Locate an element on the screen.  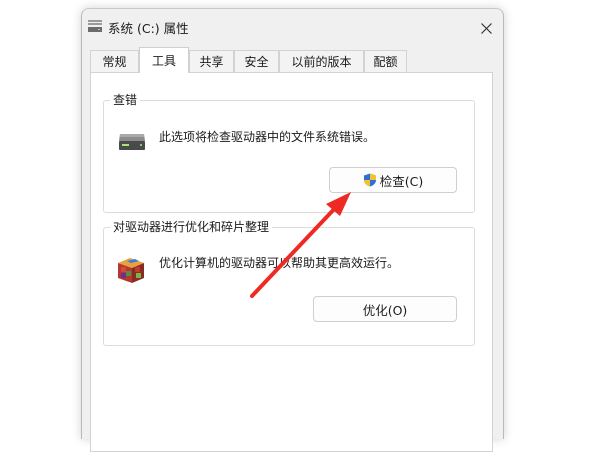
error-checking-heading: 查错 is located at coordinates (125, 100).